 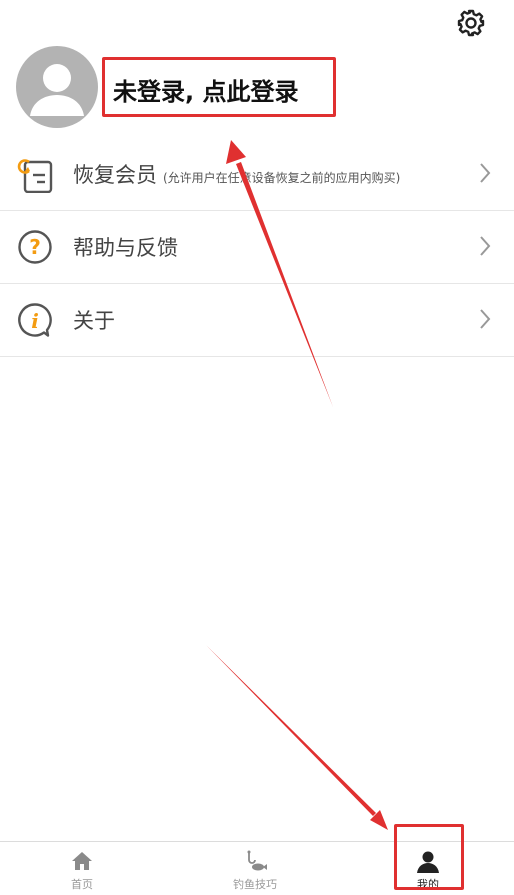 I want to click on help-icon: ?, so click(x=35, y=247).